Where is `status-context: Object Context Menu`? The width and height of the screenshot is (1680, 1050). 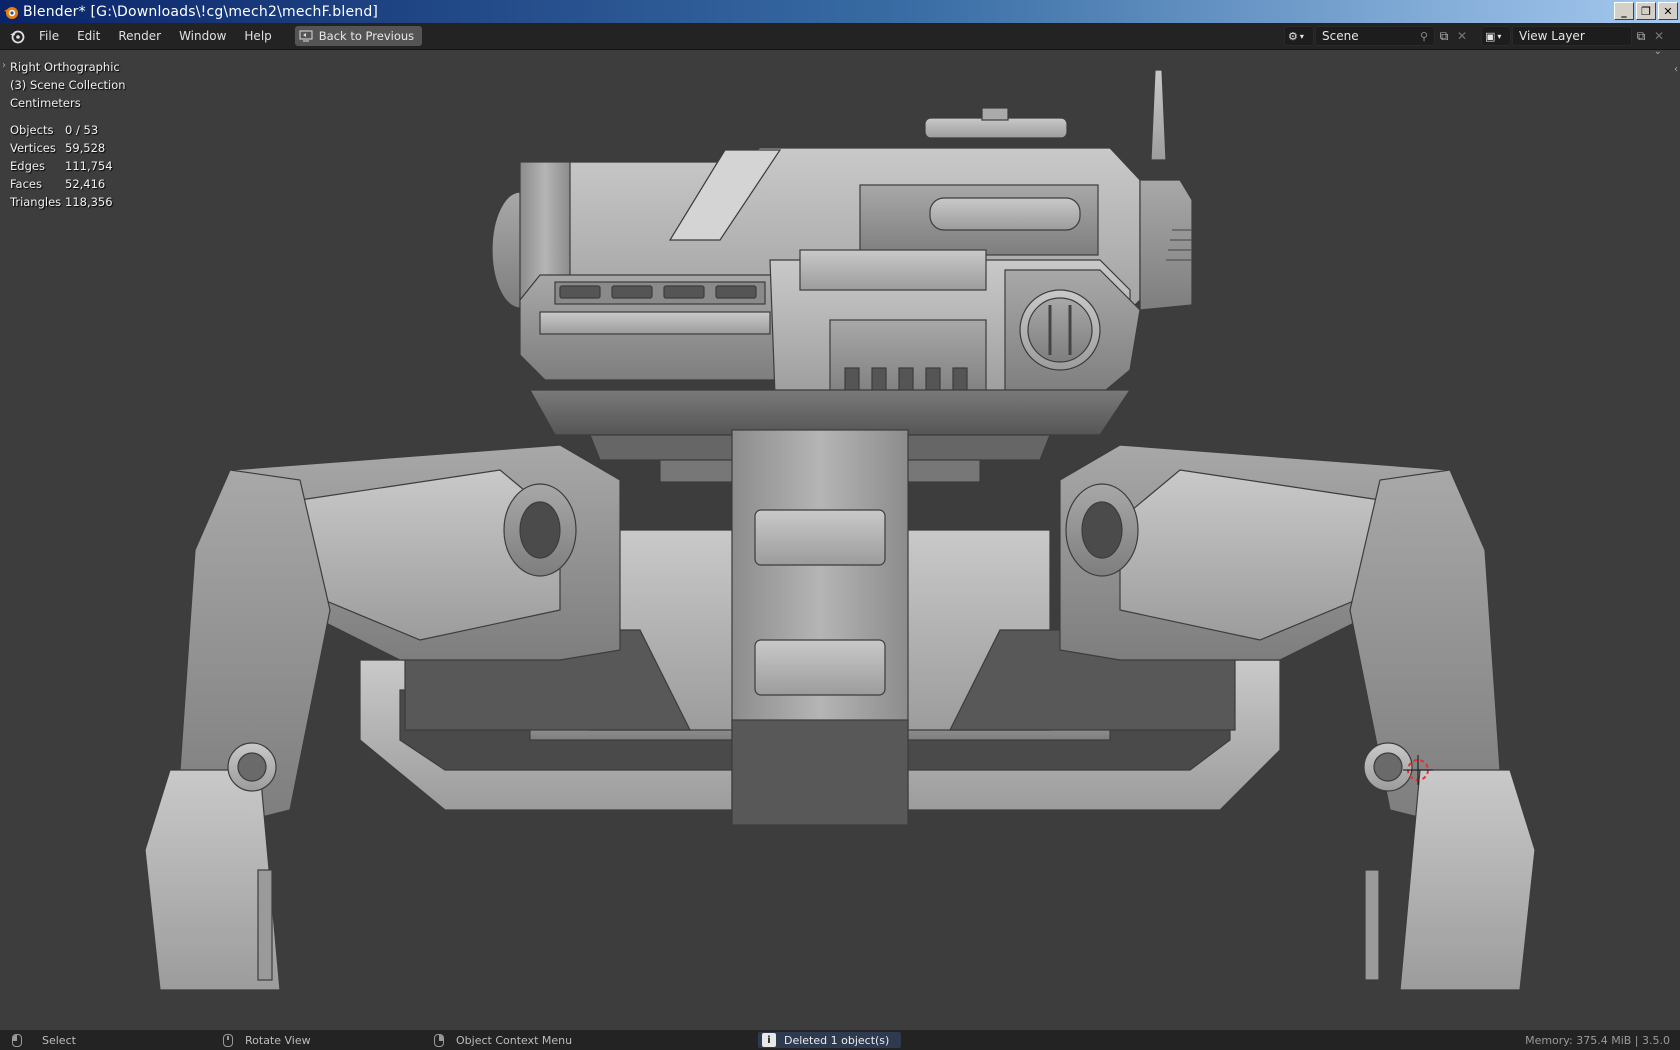 status-context: Object Context Menu is located at coordinates (503, 1040).